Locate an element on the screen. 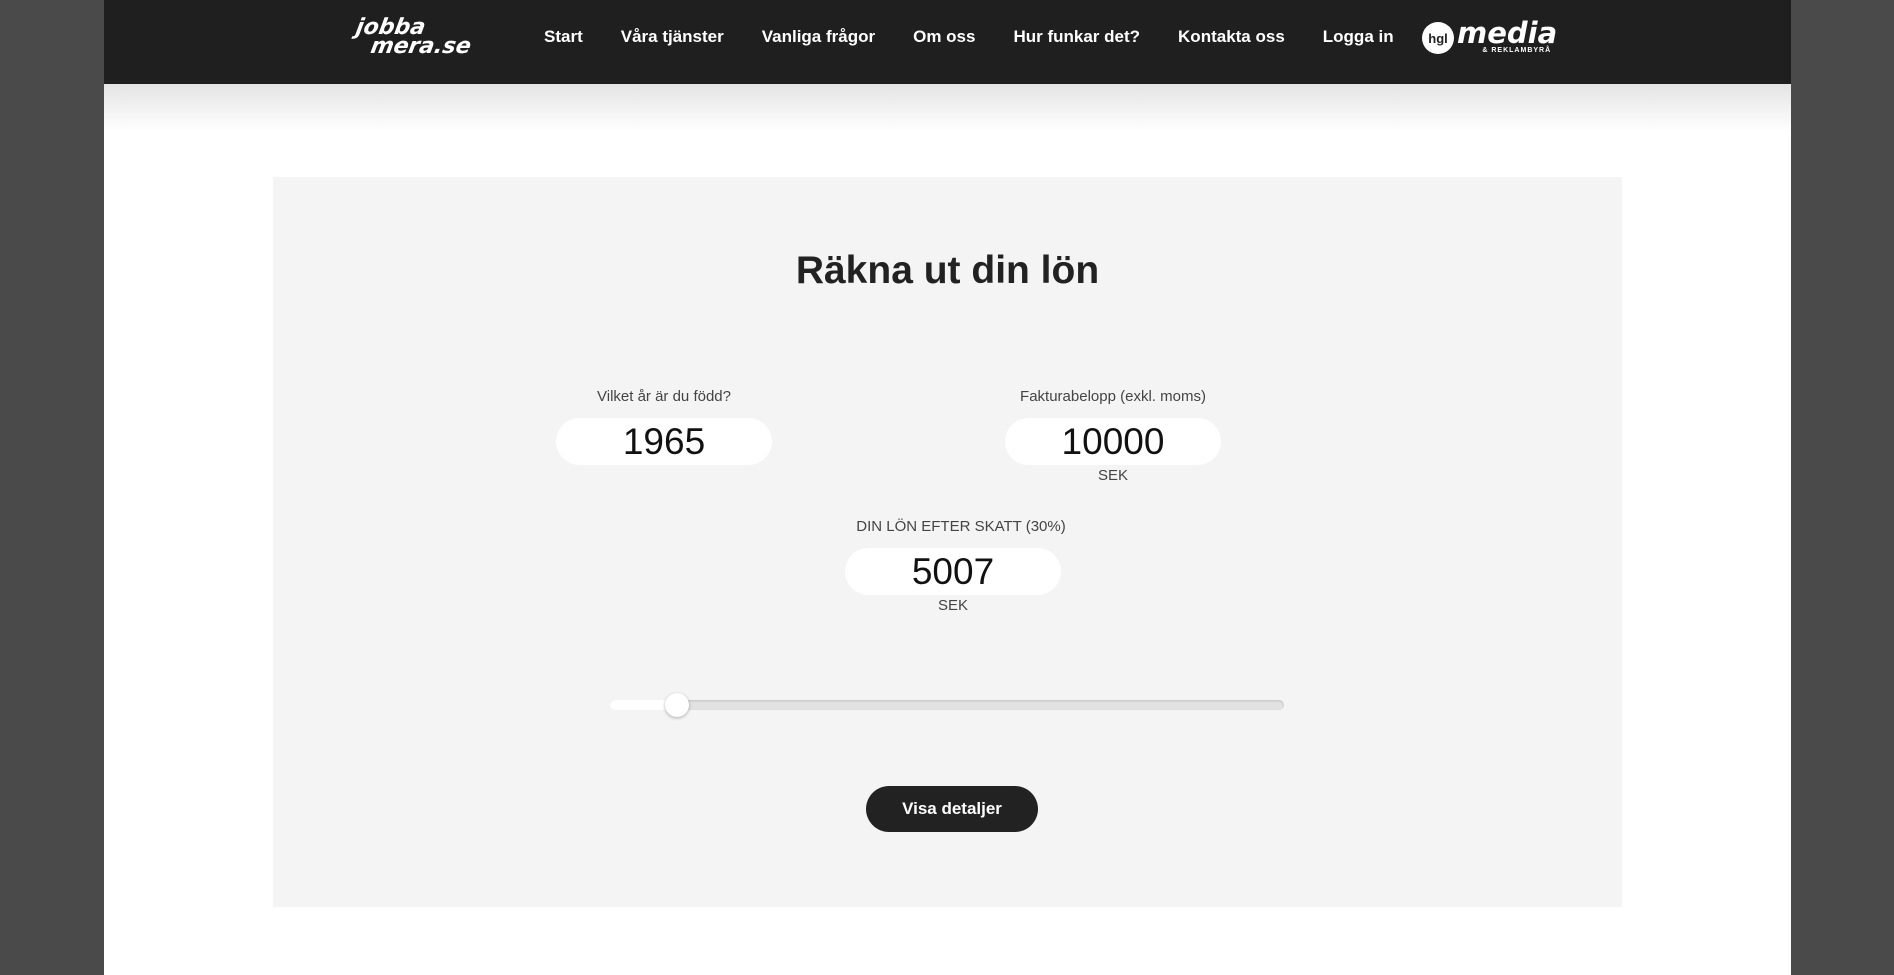  invoice-amount-input is located at coordinates (1113, 441).